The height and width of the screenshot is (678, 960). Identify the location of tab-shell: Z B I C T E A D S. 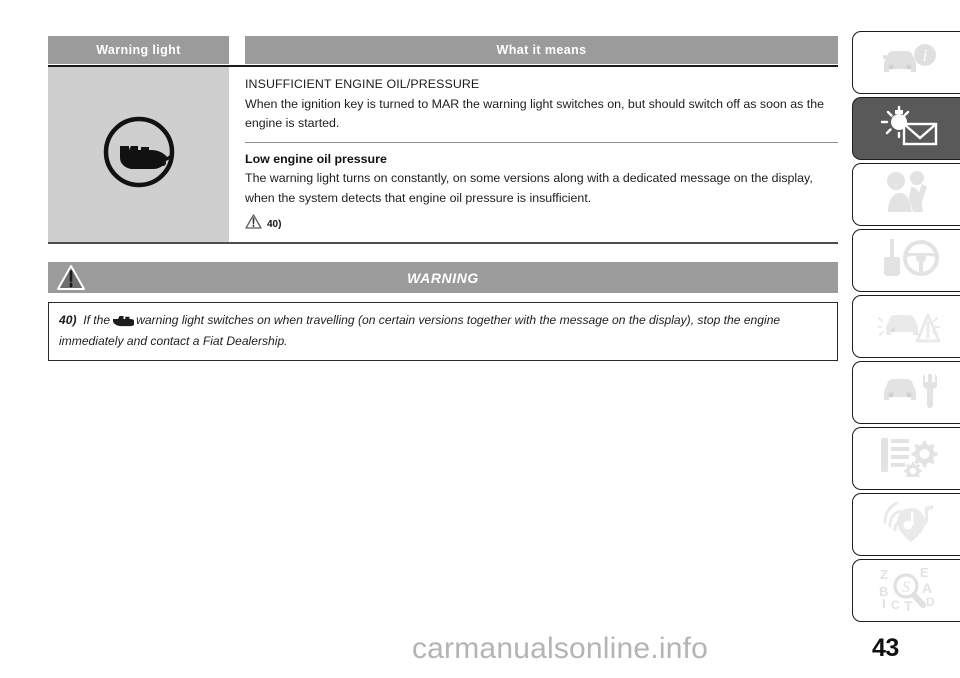
(906, 590).